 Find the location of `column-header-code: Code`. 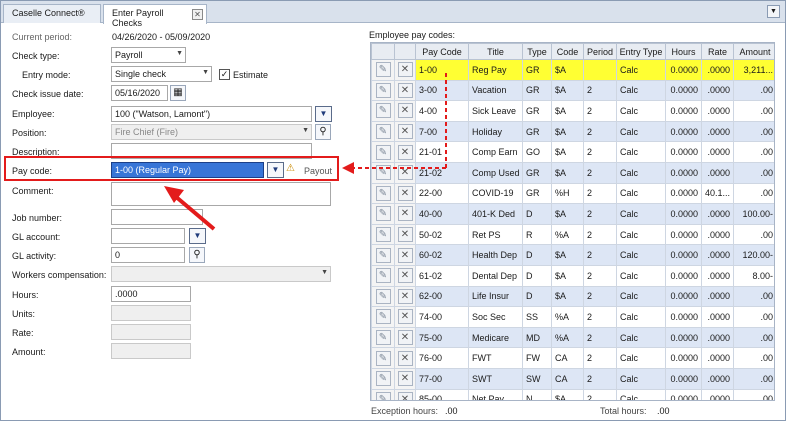

column-header-code: Code is located at coordinates (567, 51).